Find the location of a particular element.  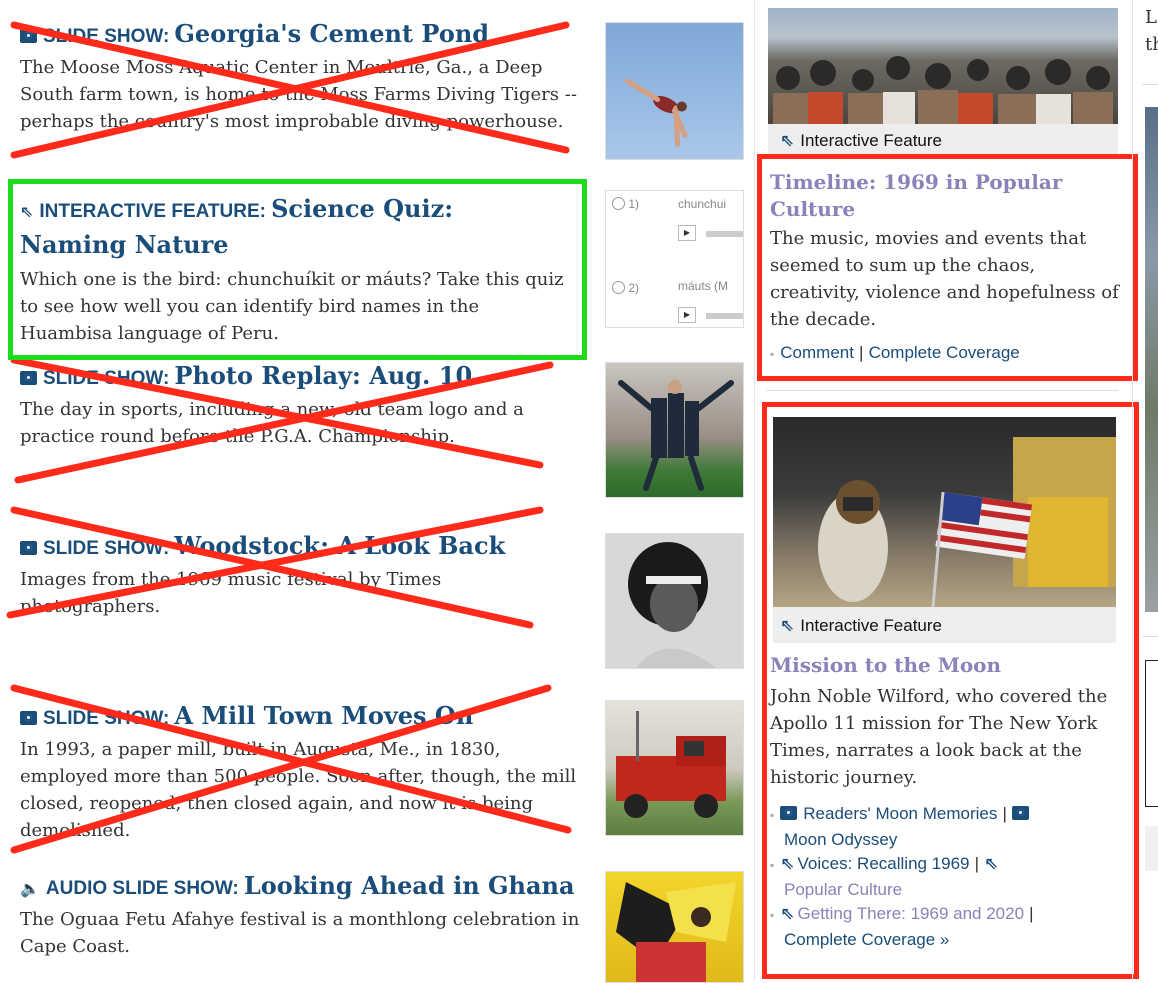

highlight-box-green is located at coordinates (297, 269).